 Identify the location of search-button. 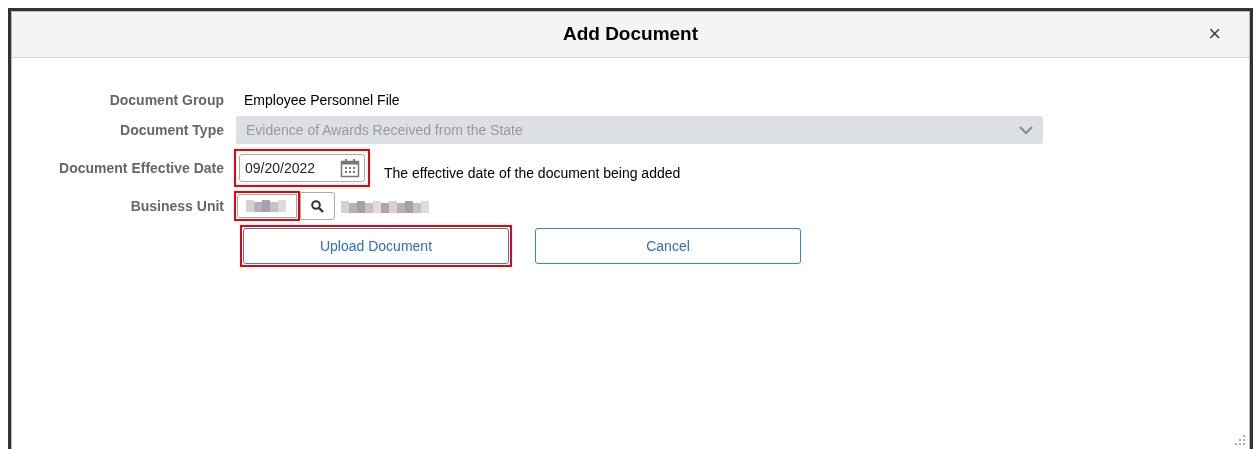
(317, 206).